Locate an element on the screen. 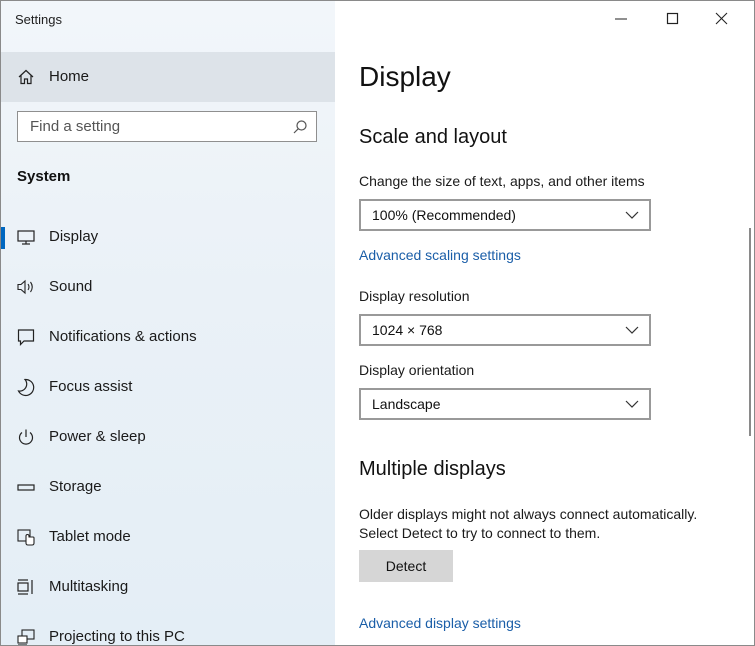 Image resolution: width=755 pixels, height=646 pixels. sidebar-item-projecting: Projecting to this PC is located at coordinates (168, 631).